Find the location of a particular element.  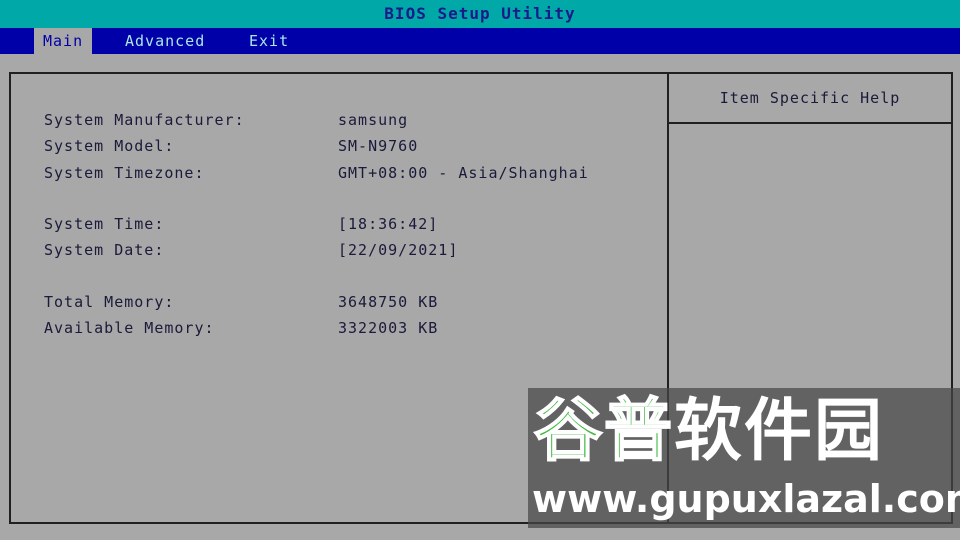

time-label: System Time: is located at coordinates (104, 224).